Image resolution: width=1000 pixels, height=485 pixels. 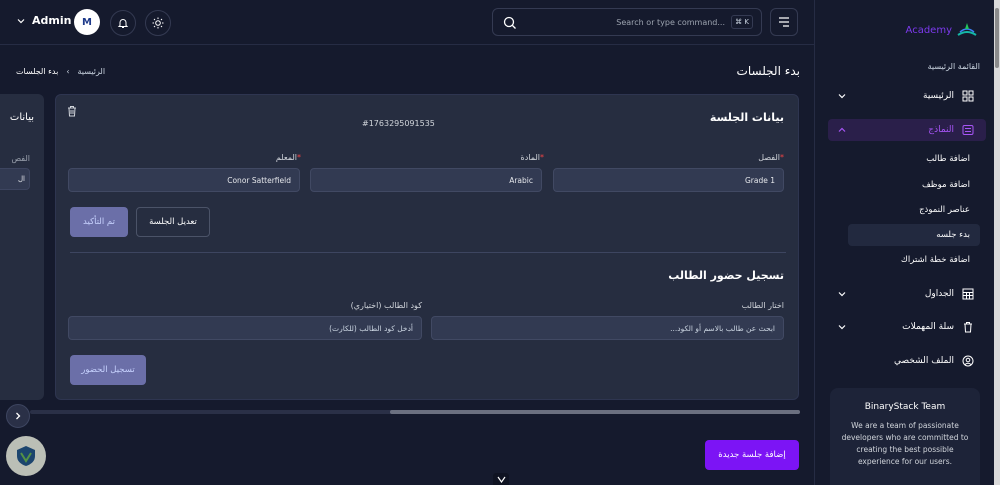 I want to click on menu-icon, so click(x=784, y=22).